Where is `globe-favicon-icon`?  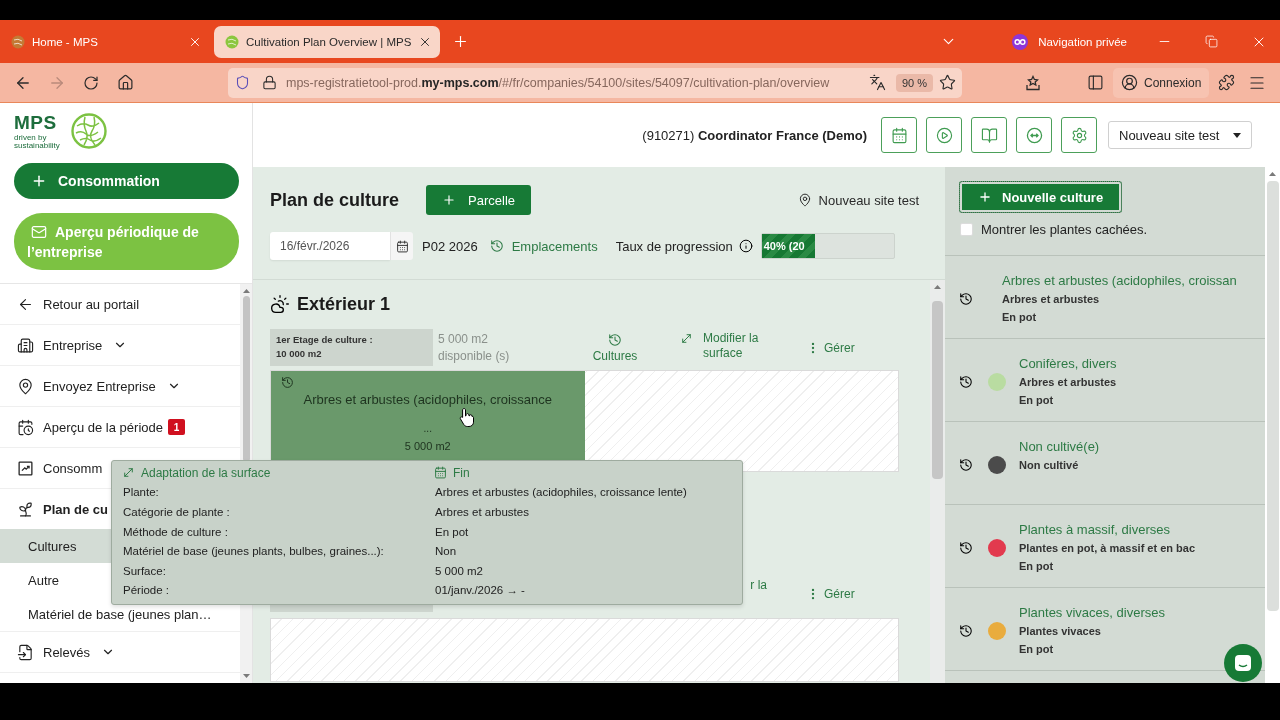 globe-favicon-icon is located at coordinates (18, 41).